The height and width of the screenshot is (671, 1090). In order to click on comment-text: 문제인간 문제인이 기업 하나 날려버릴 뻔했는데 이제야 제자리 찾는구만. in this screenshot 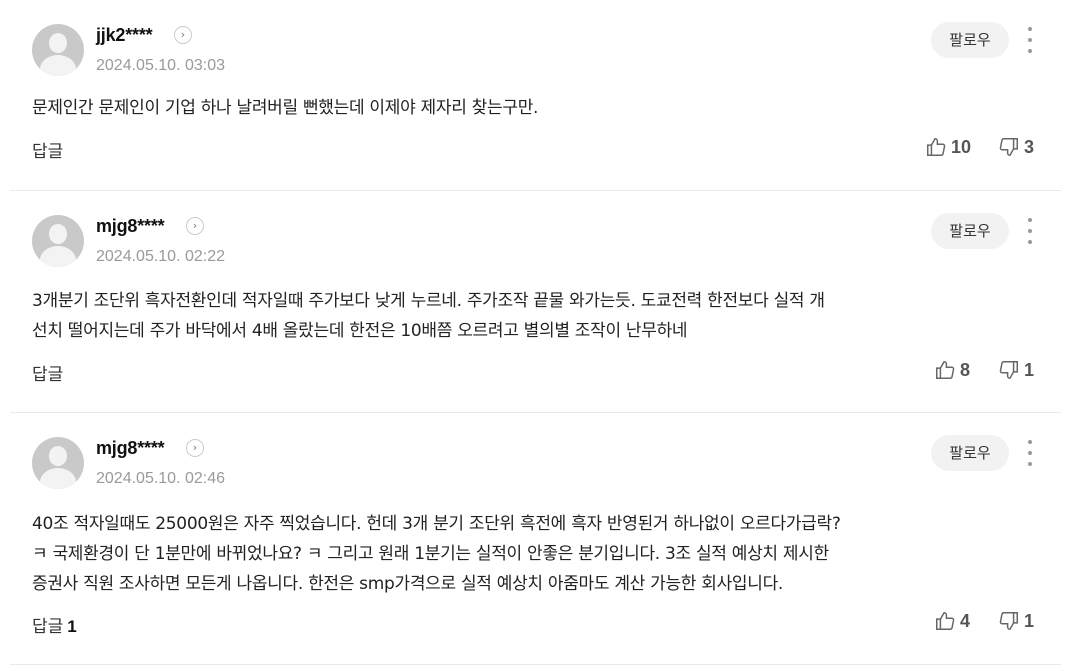, I will do `click(285, 108)`.